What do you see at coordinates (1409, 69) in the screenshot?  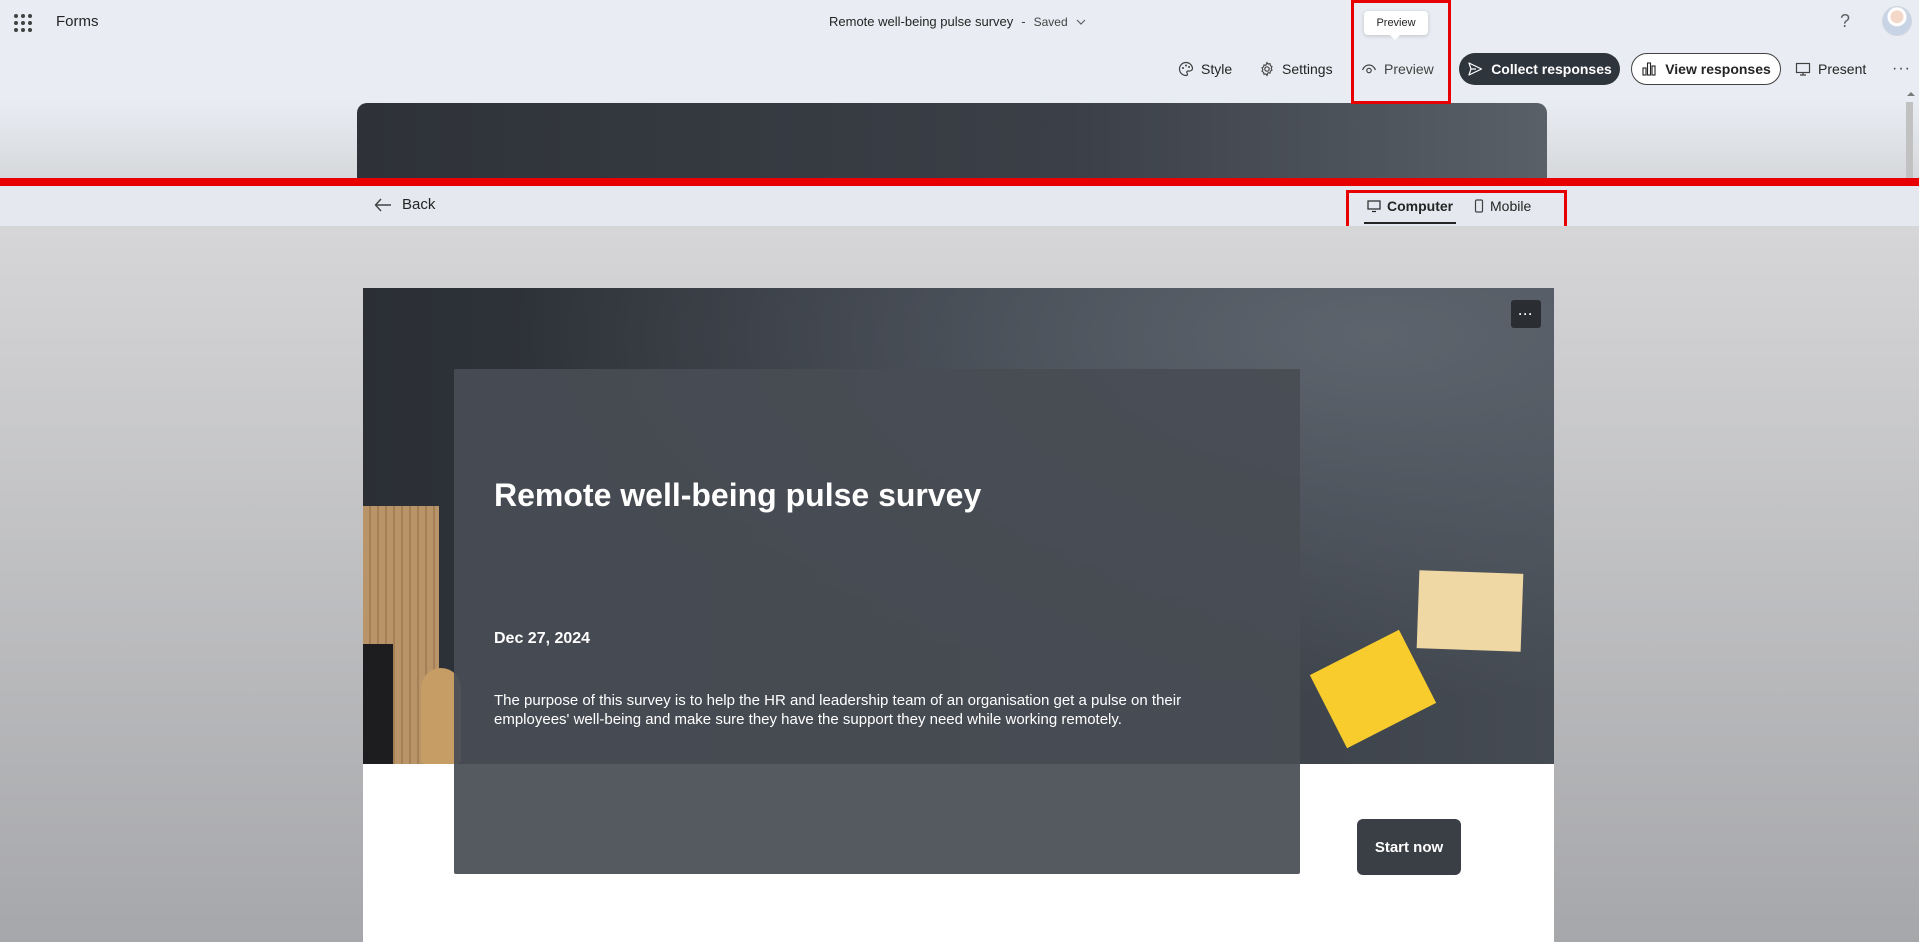 I see `preview-button-label: Preview` at bounding box center [1409, 69].